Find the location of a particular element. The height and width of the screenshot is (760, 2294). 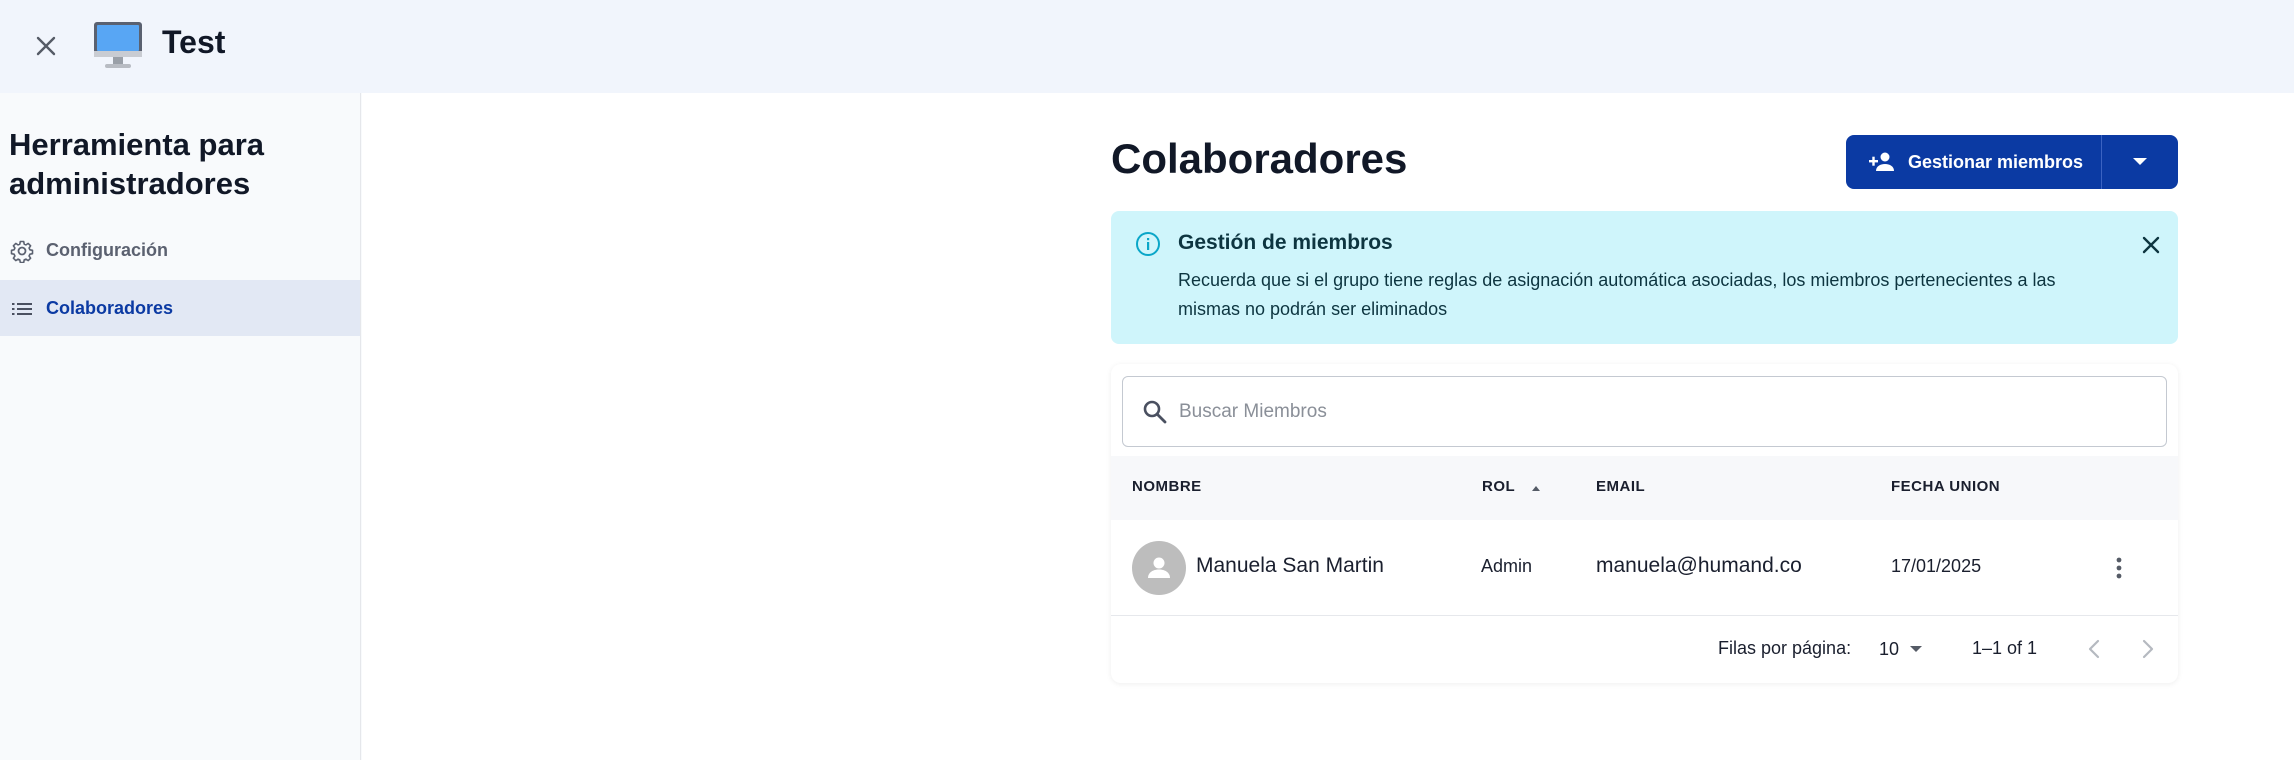

rows-per-page-select: 10 is located at coordinates (1905, 649).